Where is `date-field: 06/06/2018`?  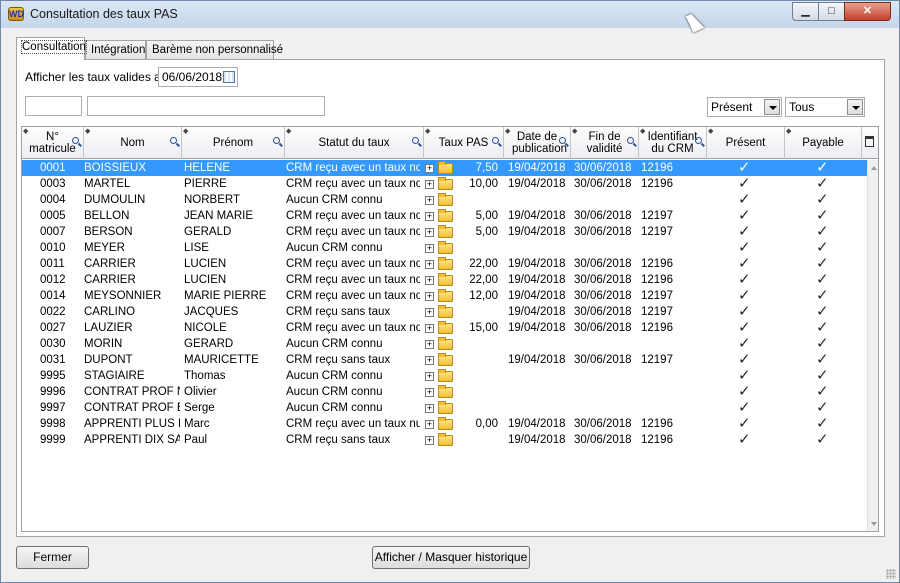
date-field: 06/06/2018 is located at coordinates (198, 77).